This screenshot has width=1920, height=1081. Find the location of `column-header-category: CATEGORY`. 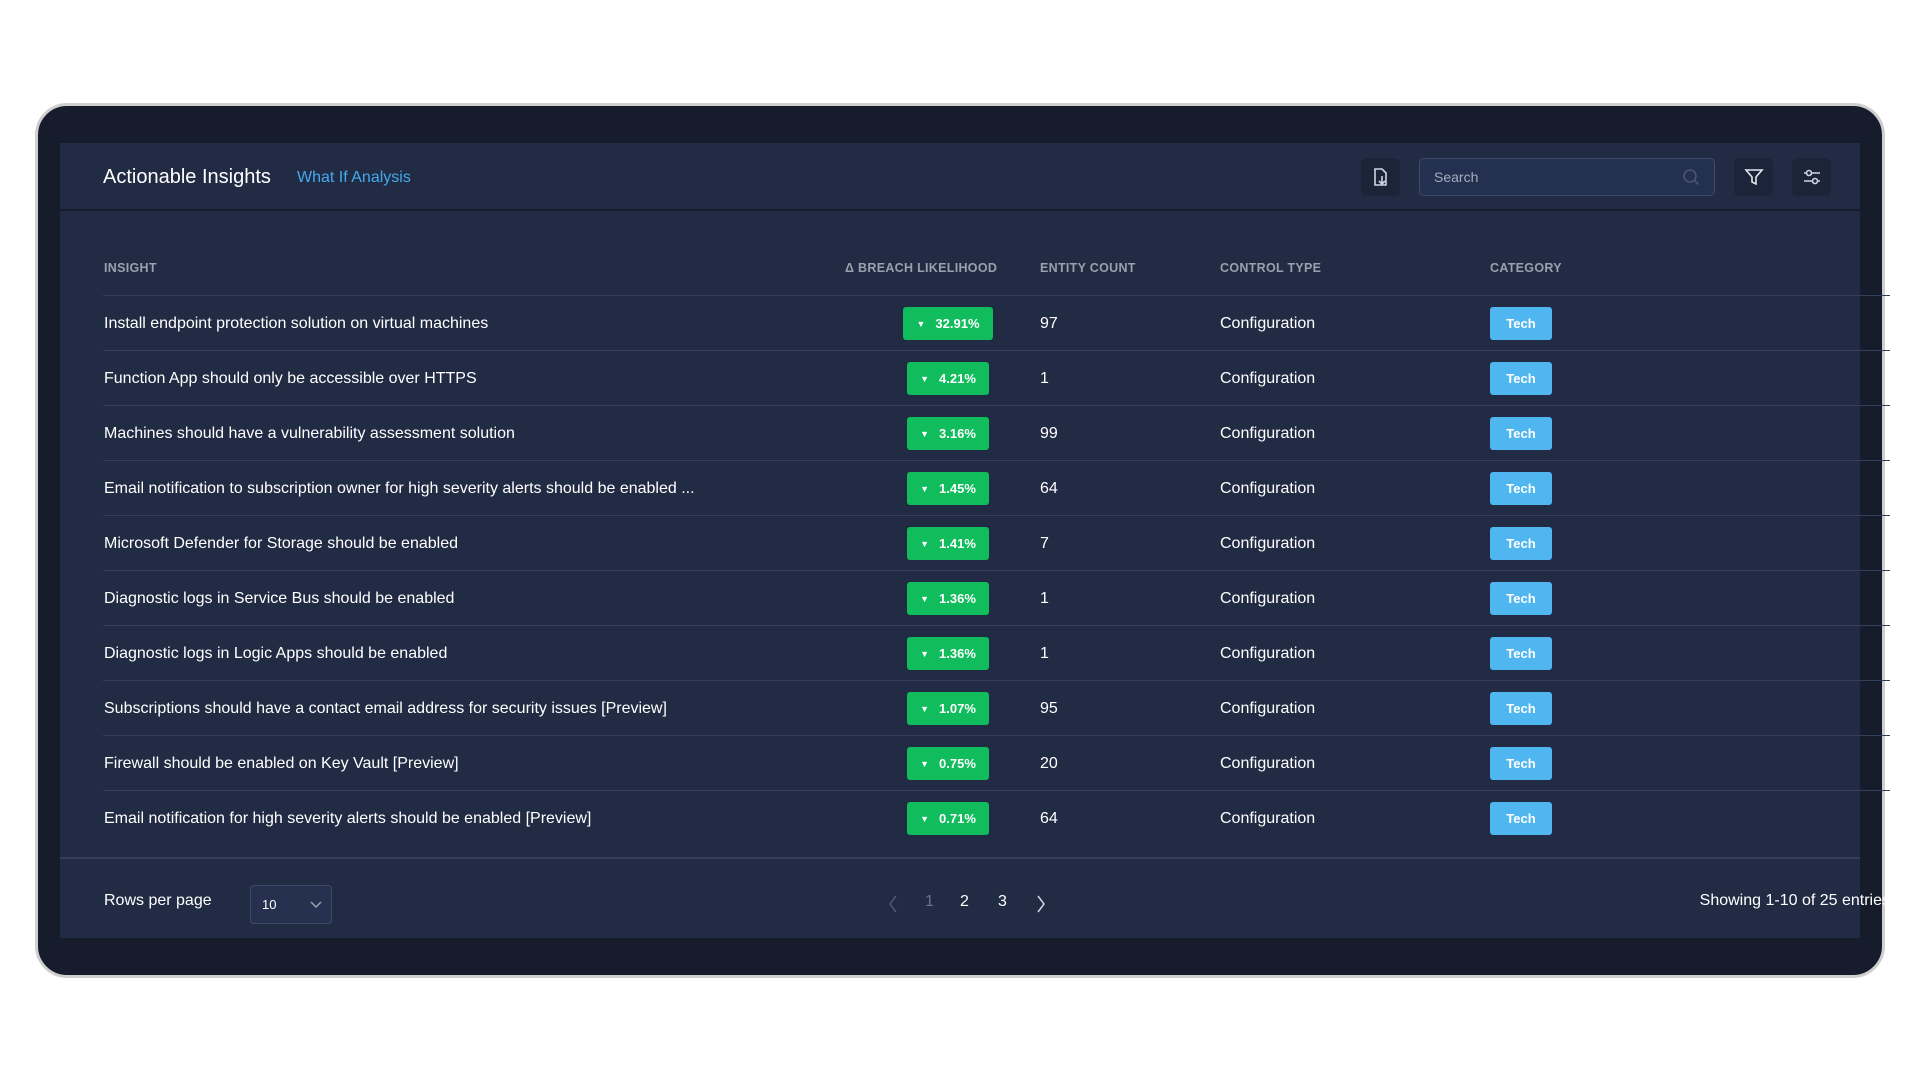

column-header-category: CATEGORY is located at coordinates (1526, 268).